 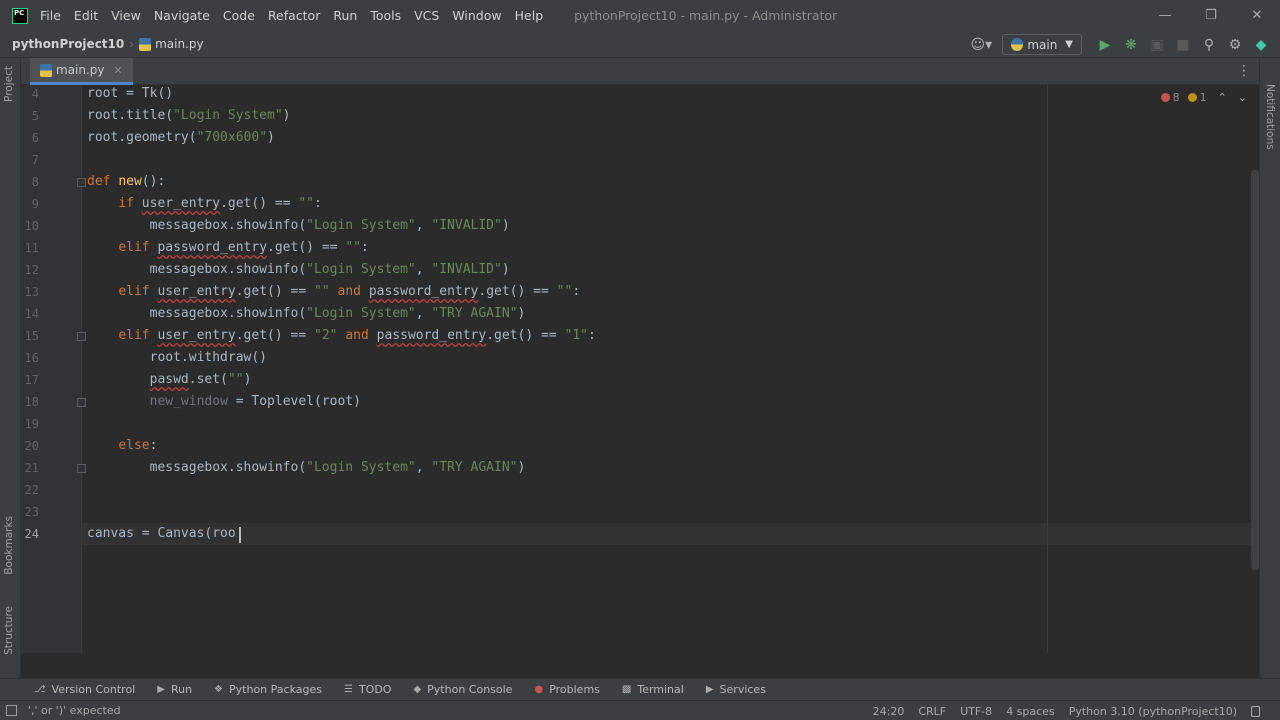 I want to click on code-line: root.title("Login System"), so click(x=189, y=119).